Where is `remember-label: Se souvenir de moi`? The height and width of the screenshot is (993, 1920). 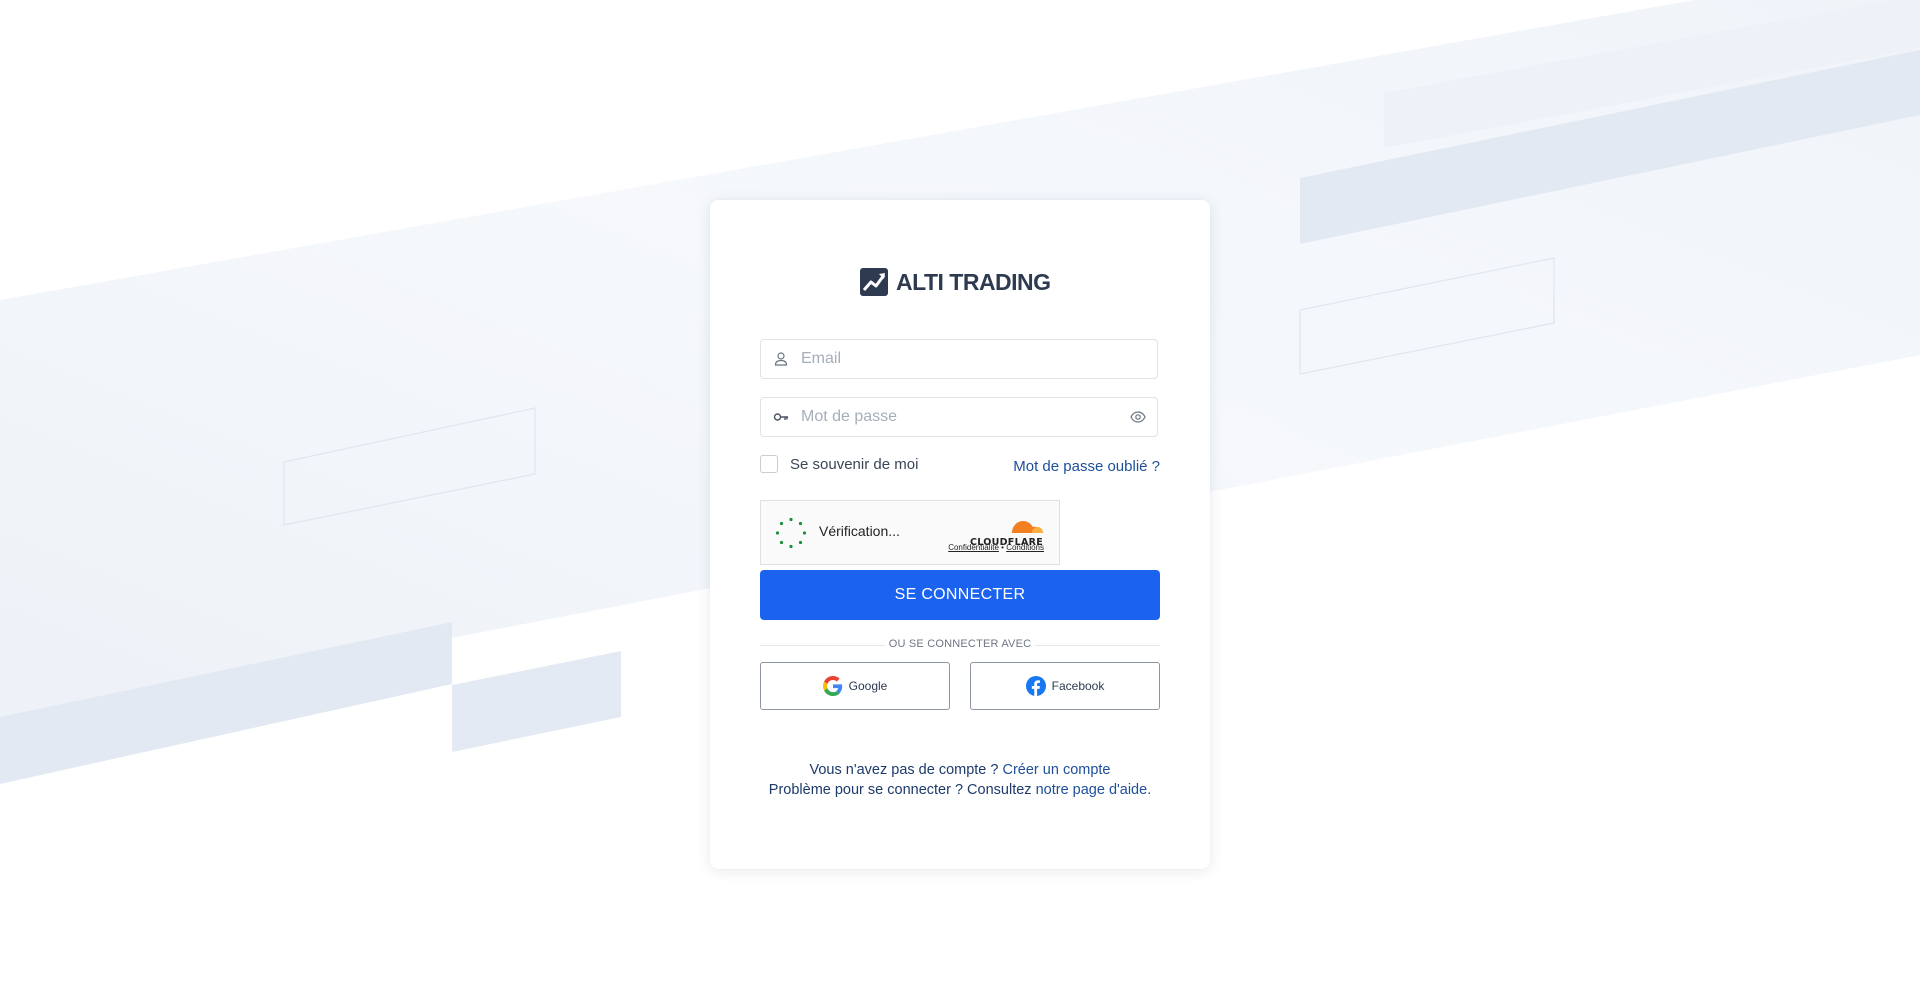
remember-label: Se souvenir de moi is located at coordinates (854, 464).